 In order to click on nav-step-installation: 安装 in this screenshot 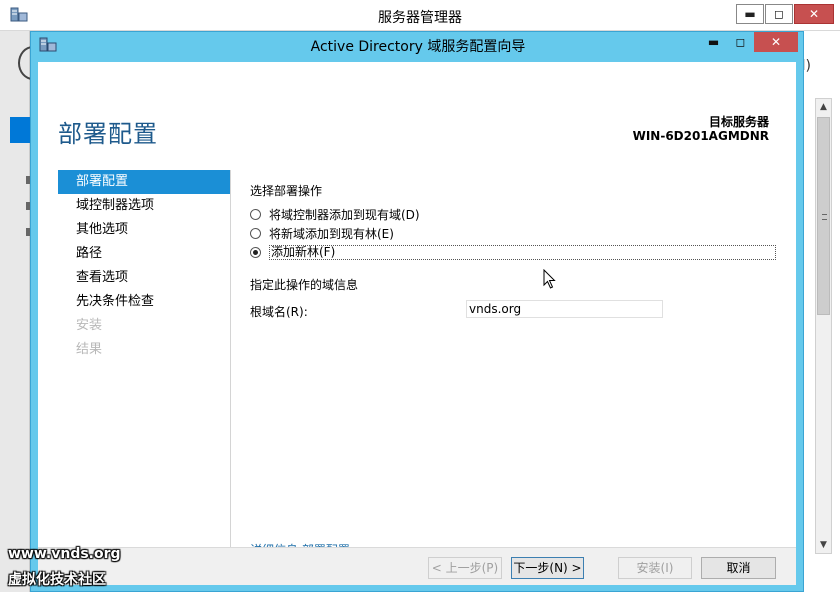, I will do `click(89, 325)`.